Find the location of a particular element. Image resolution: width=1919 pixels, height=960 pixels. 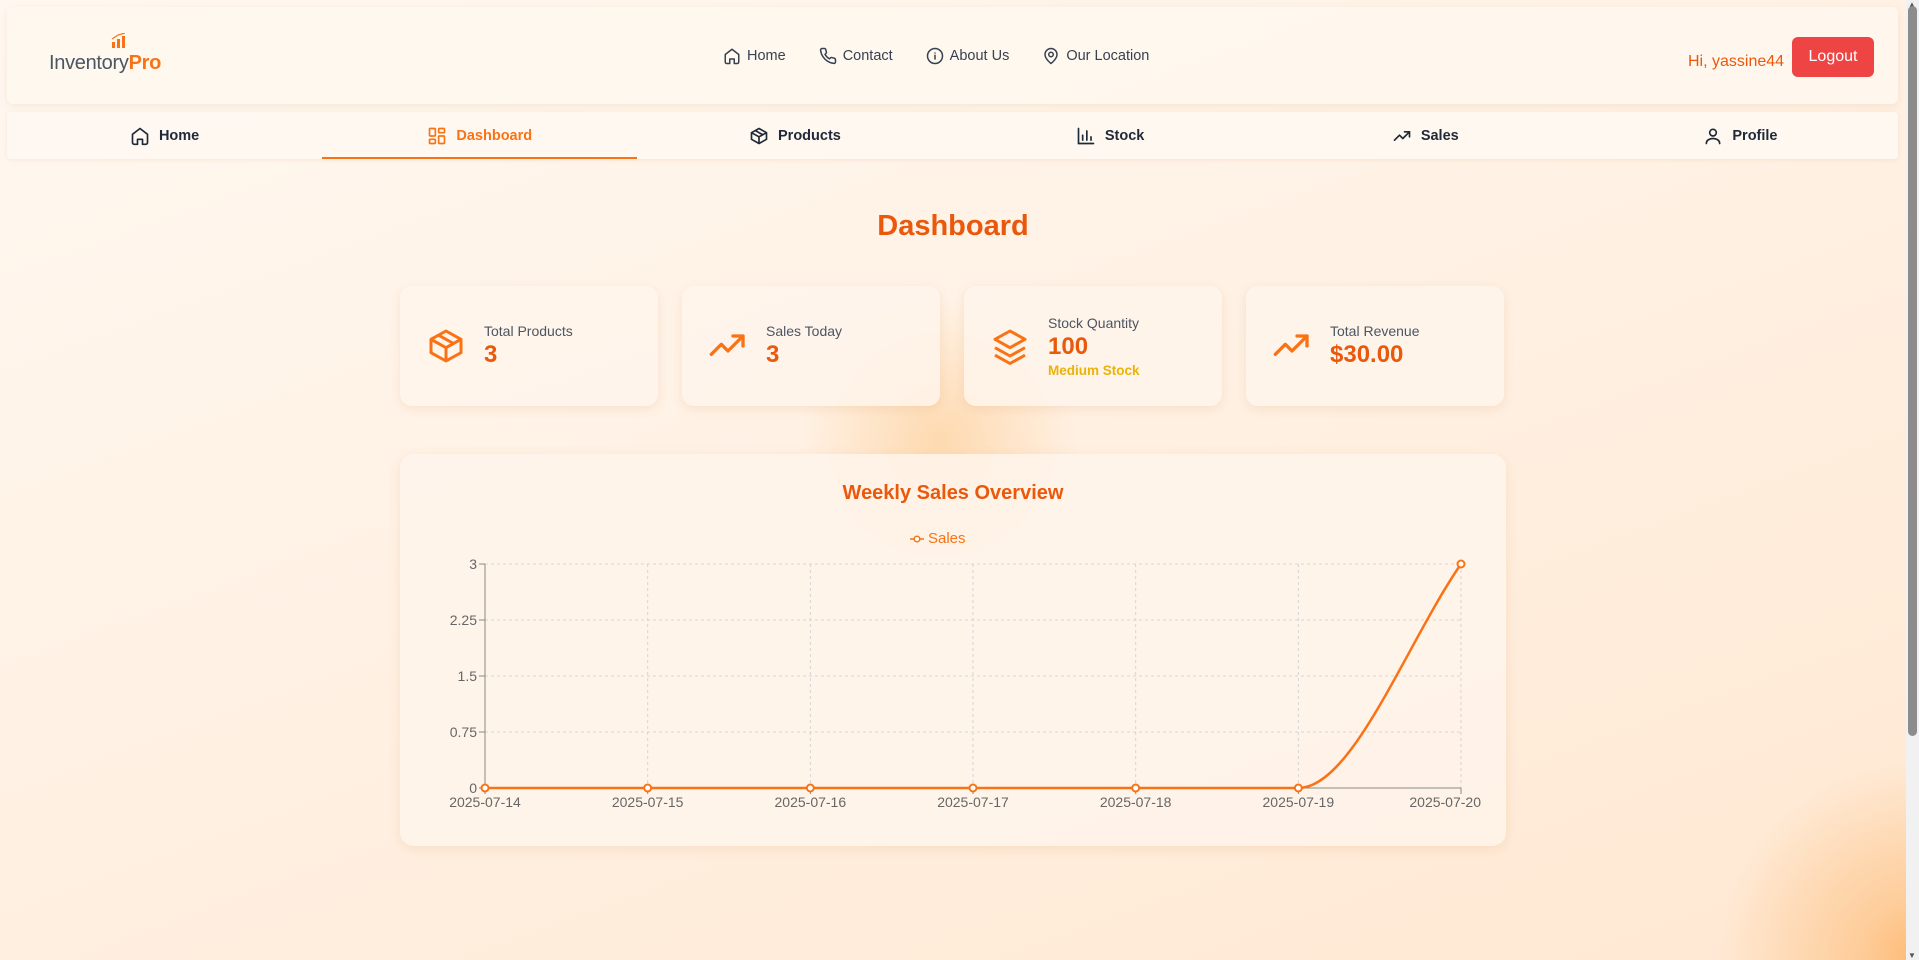

phone-icon is located at coordinates (827, 56).